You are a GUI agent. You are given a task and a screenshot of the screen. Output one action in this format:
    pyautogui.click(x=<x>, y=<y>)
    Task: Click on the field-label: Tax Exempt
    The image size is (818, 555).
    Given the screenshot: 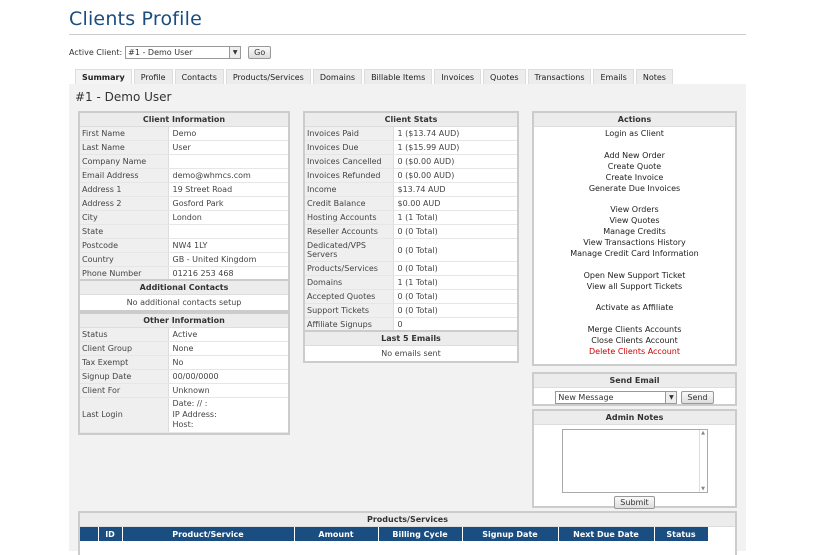 What is the action you would take?
    pyautogui.click(x=124, y=363)
    